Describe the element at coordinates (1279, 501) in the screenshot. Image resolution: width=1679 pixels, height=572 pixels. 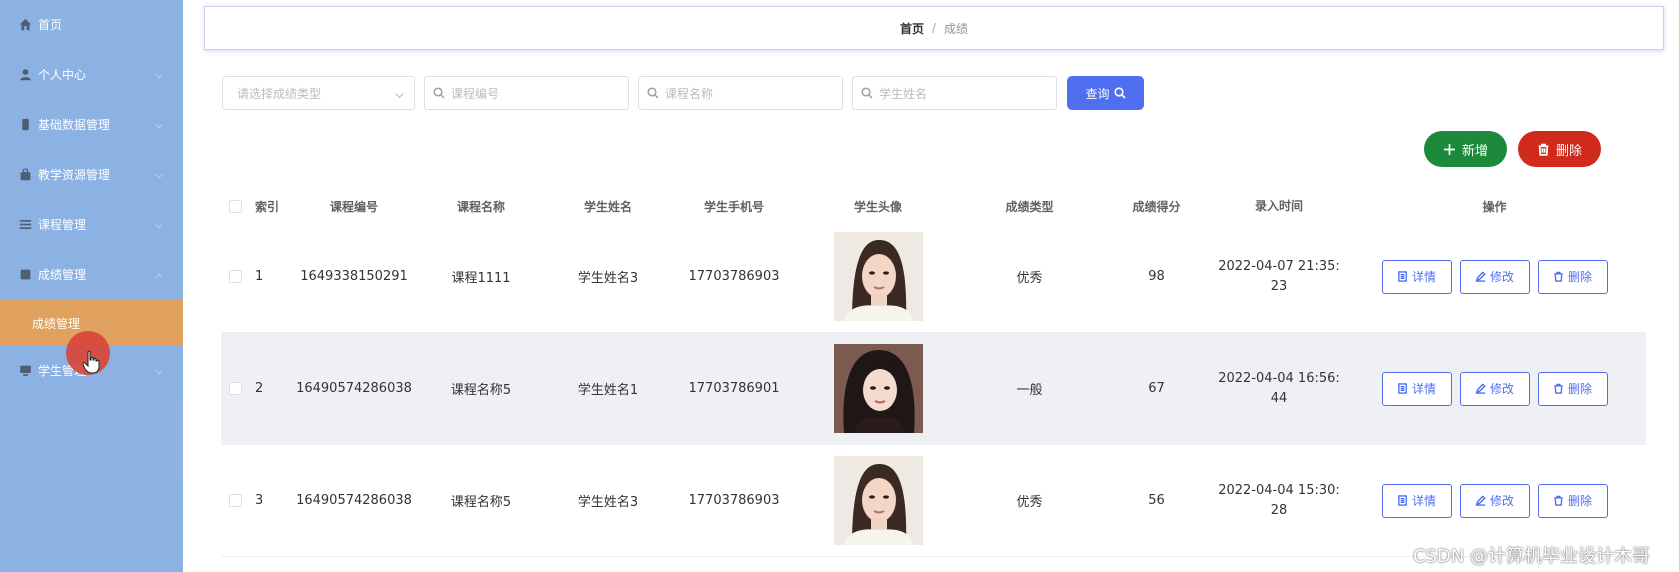
I see `cell-time: 2022-04-04 15:30: 28` at that location.